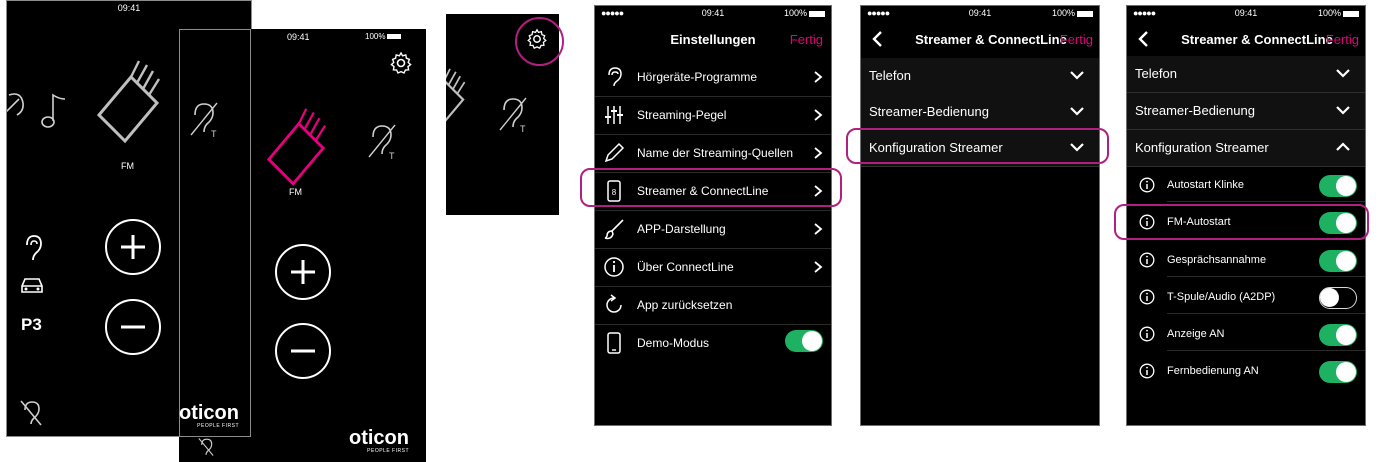 This screenshot has height=462, width=1379. I want to click on pencil-icon, so click(614, 153).